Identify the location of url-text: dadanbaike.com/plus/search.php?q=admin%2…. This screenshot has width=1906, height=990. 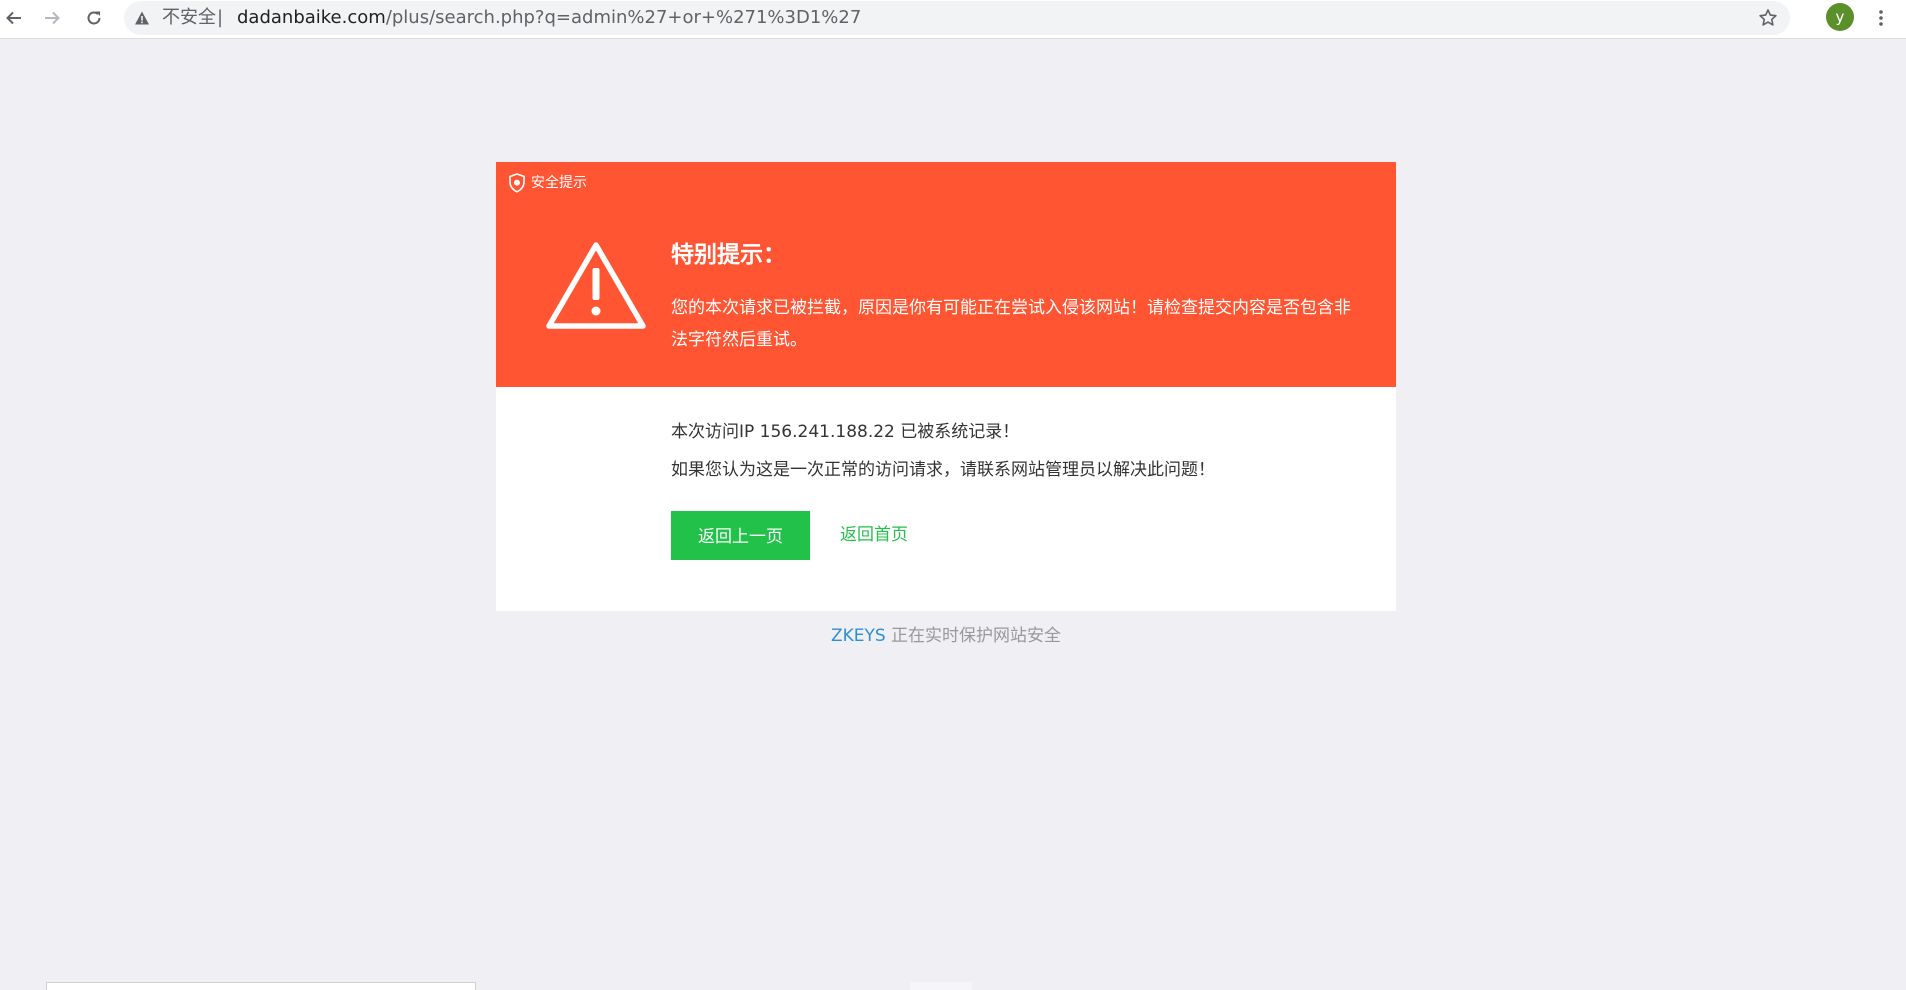
(549, 18).